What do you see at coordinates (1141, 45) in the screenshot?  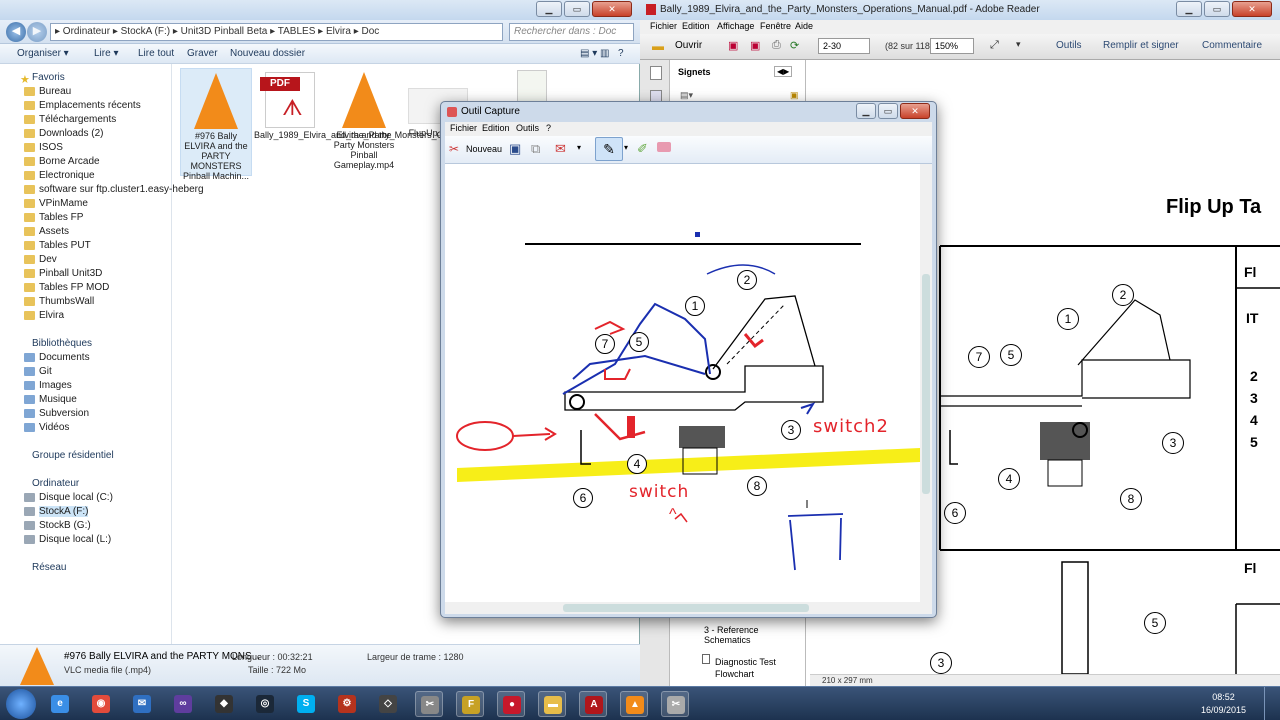 I see `fill-sign-button: Remplir et signer` at bounding box center [1141, 45].